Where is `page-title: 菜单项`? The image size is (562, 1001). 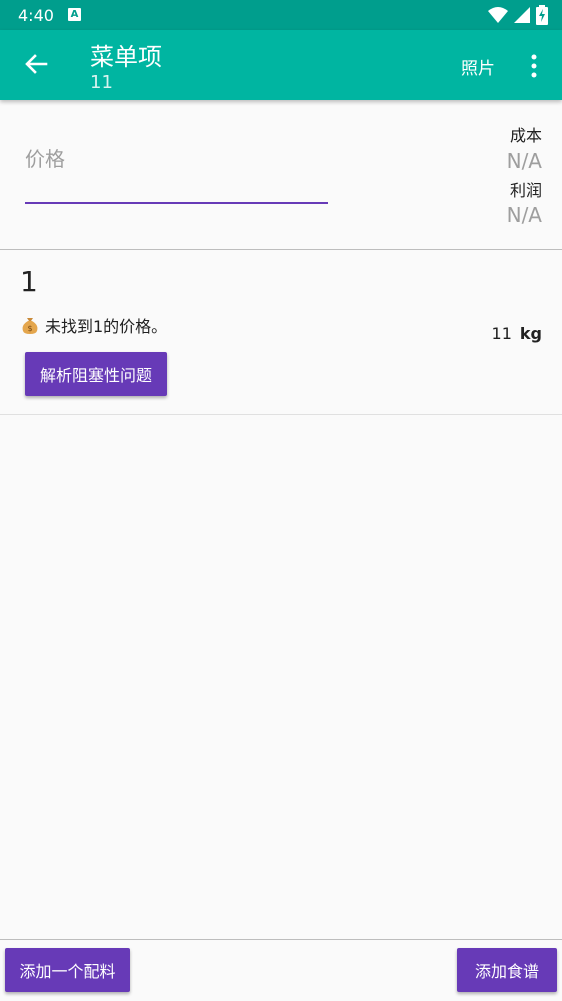 page-title: 菜单项 is located at coordinates (126, 57).